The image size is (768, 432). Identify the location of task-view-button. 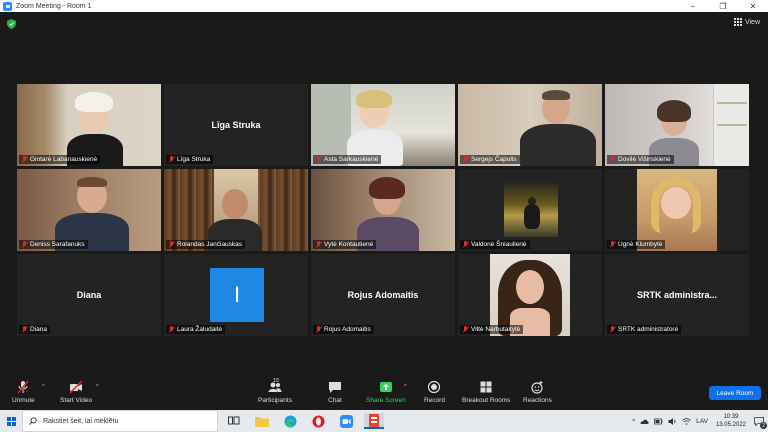
(234, 421).